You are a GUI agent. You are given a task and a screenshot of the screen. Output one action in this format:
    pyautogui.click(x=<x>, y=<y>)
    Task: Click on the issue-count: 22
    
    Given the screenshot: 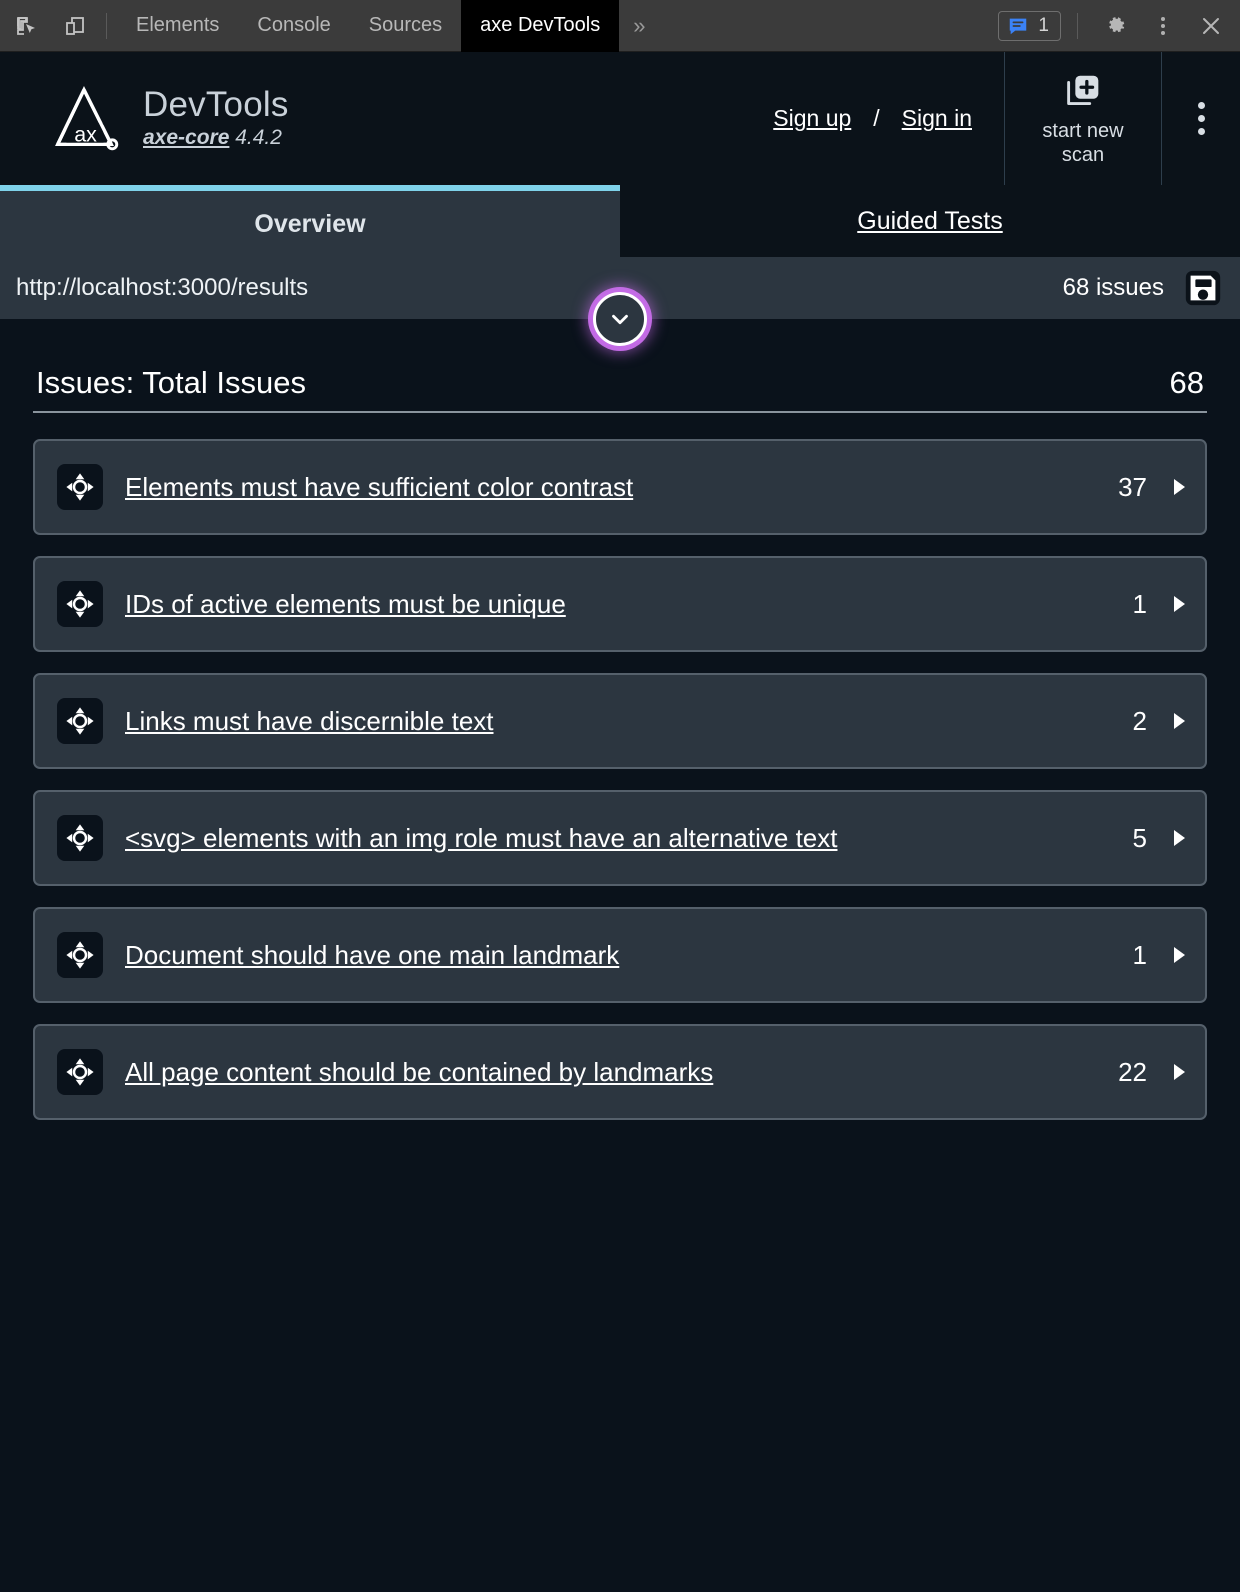 What is the action you would take?
    pyautogui.click(x=1132, y=1071)
    